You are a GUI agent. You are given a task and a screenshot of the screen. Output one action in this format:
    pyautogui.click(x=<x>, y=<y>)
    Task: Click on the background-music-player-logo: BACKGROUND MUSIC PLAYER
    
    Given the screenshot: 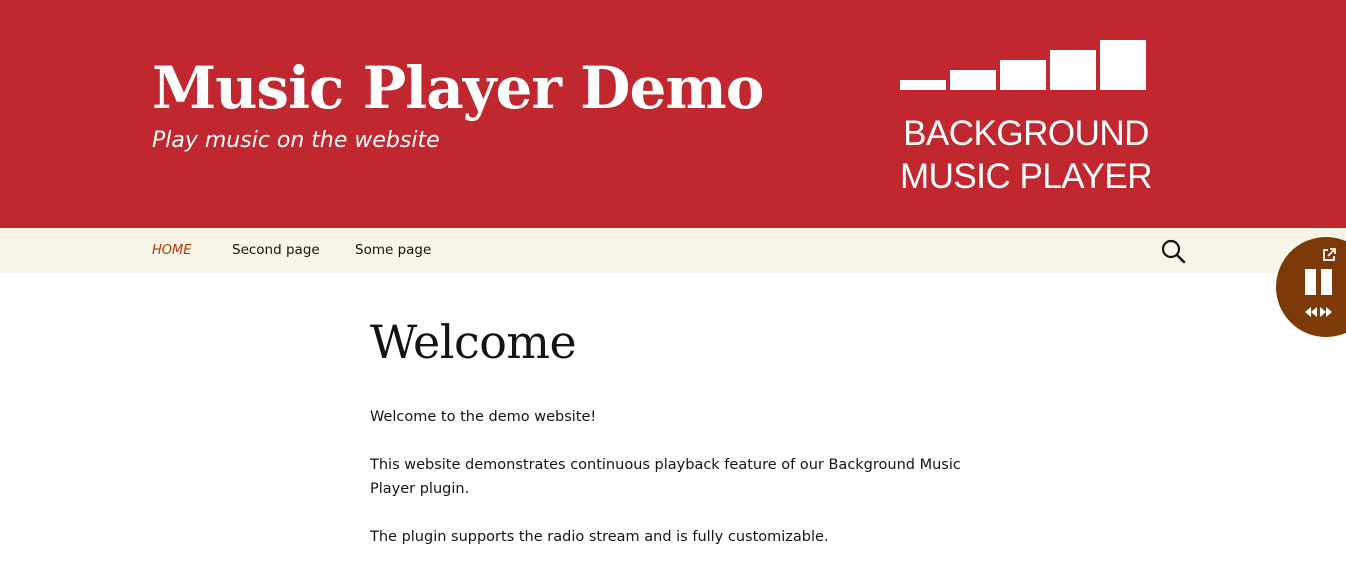 What is the action you would take?
    pyautogui.click(x=1026, y=120)
    